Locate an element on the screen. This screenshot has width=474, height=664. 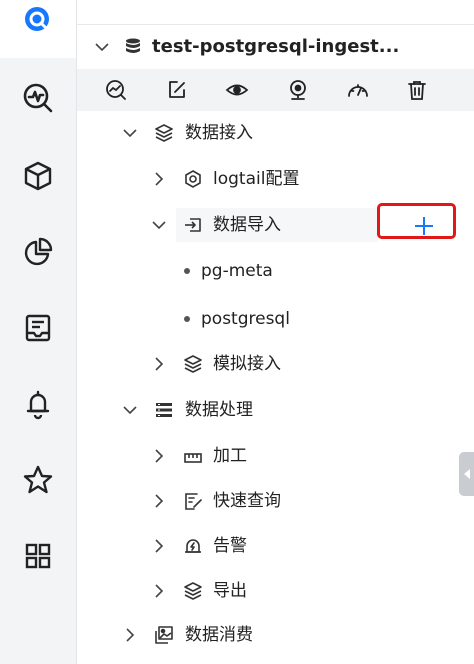
webcam-icon is located at coordinates (298, 90).